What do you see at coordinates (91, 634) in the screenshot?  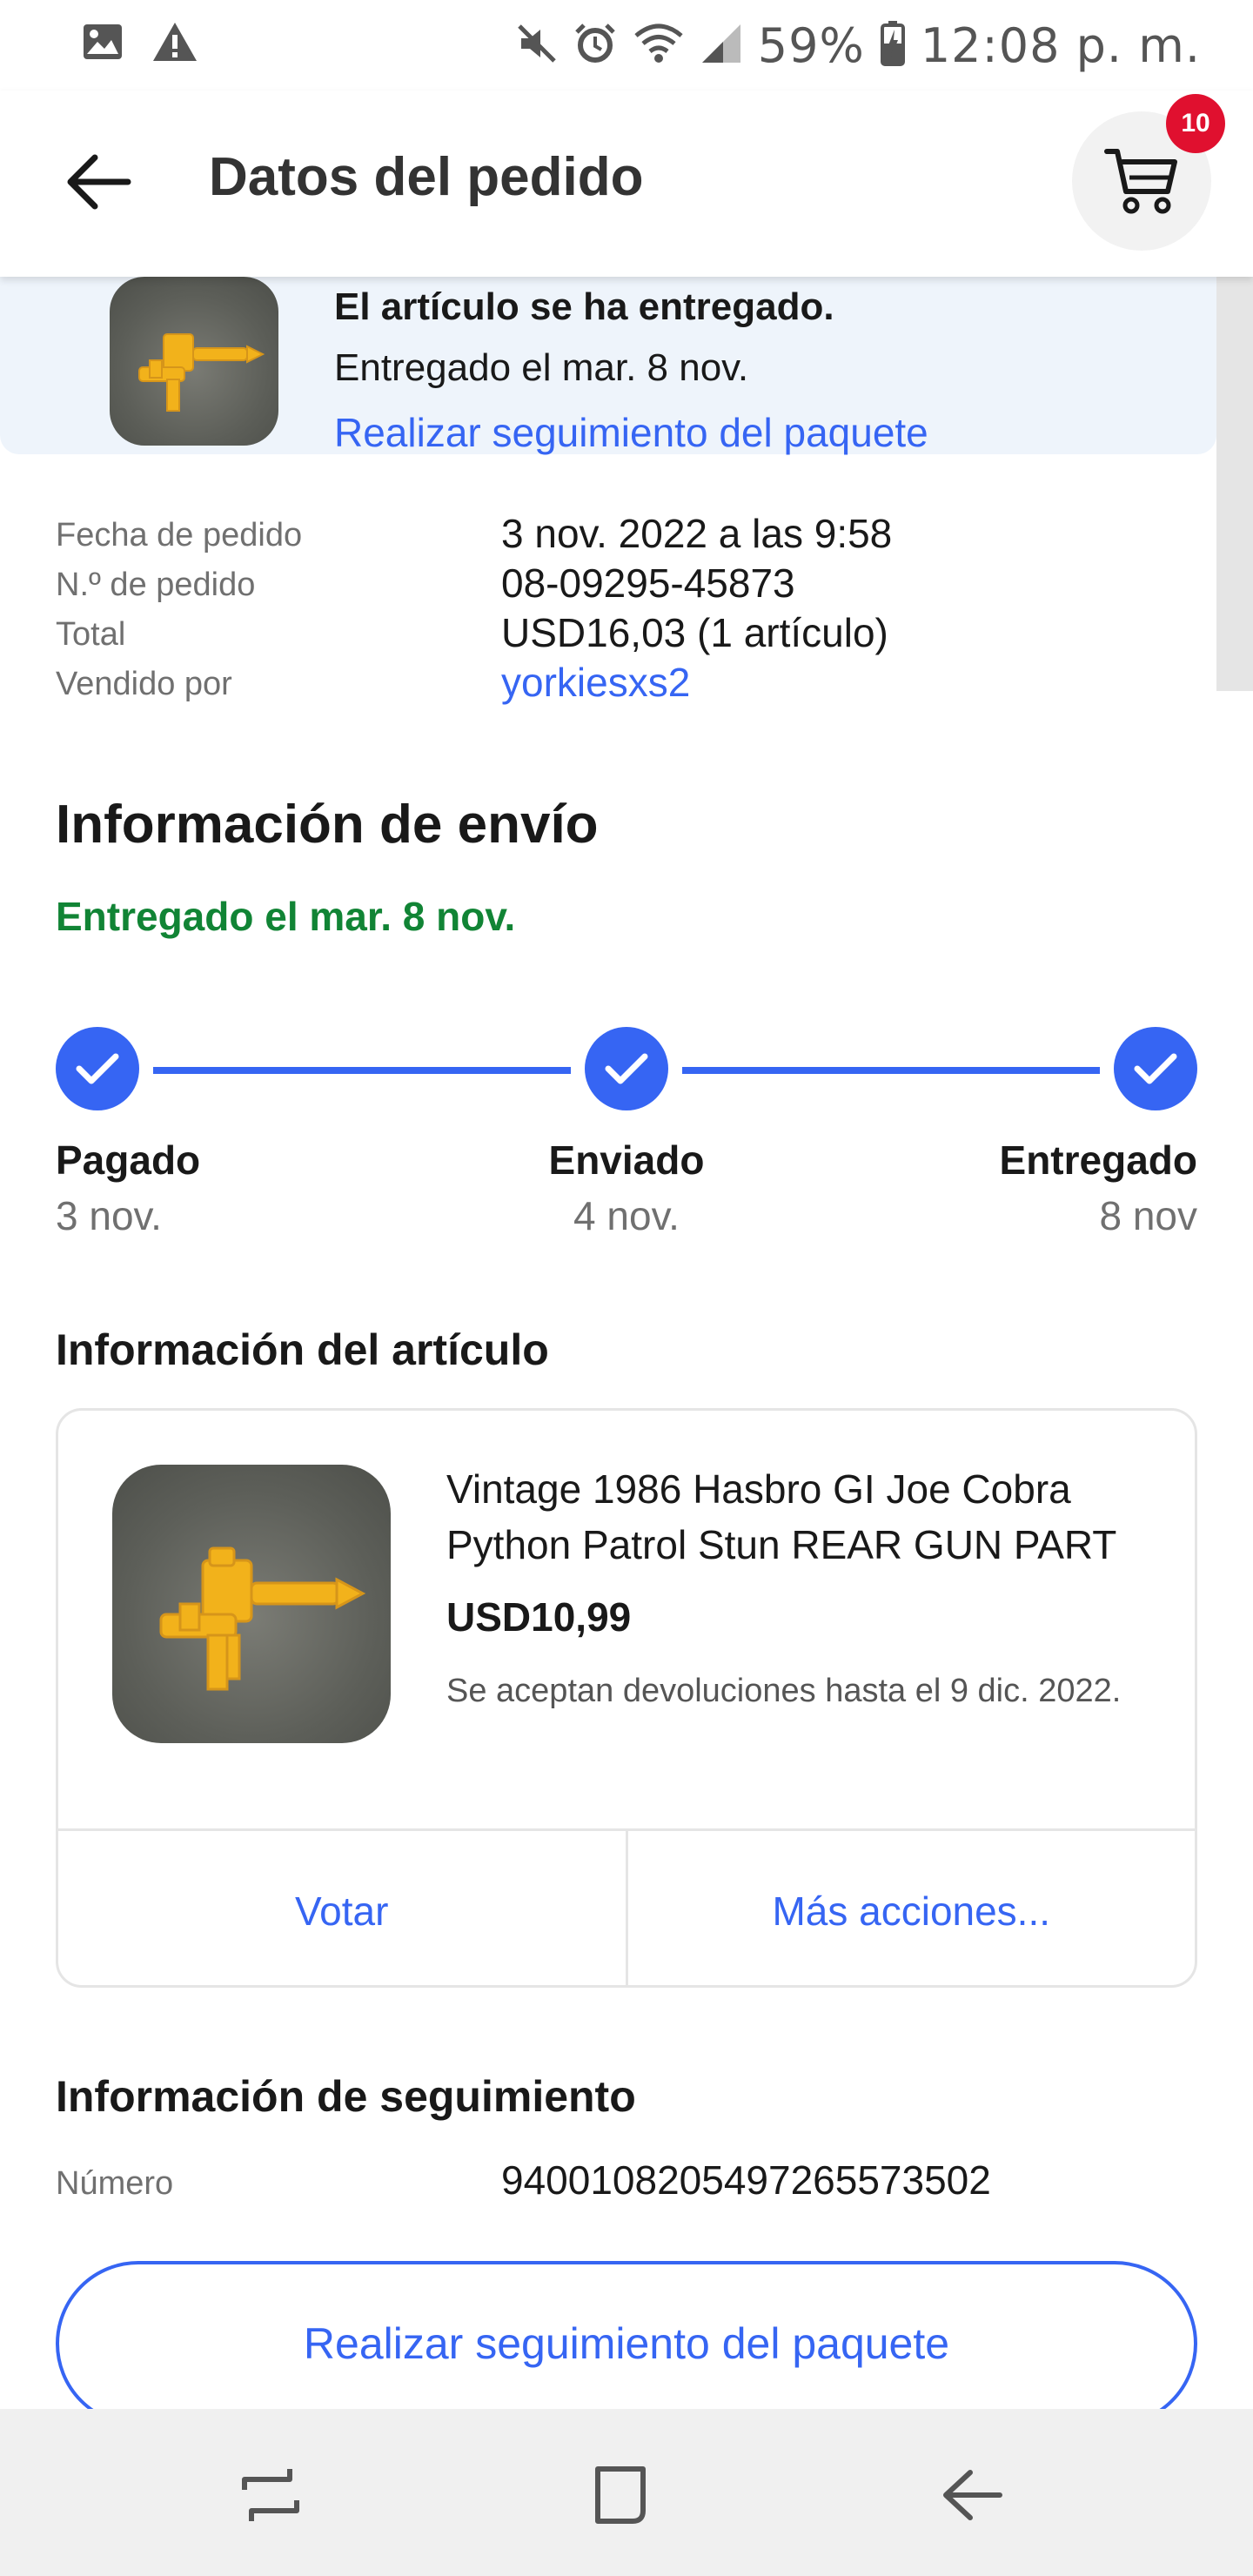 I see `order-total-label: Total` at bounding box center [91, 634].